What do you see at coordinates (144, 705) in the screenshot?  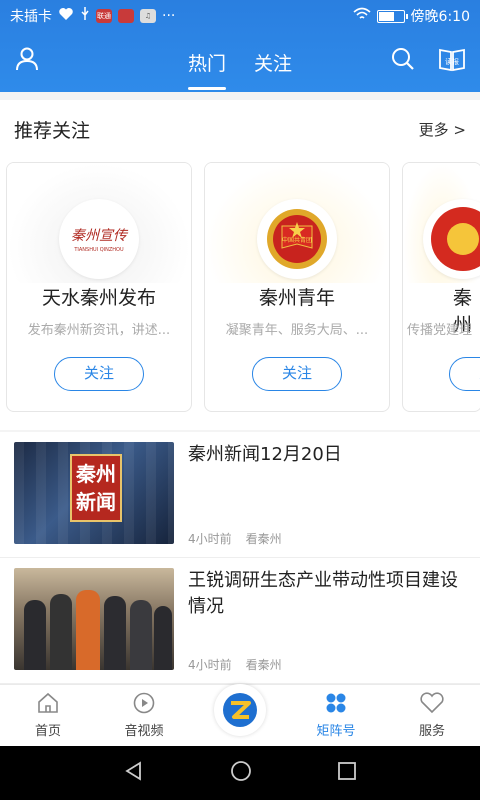 I see `play-icon` at bounding box center [144, 705].